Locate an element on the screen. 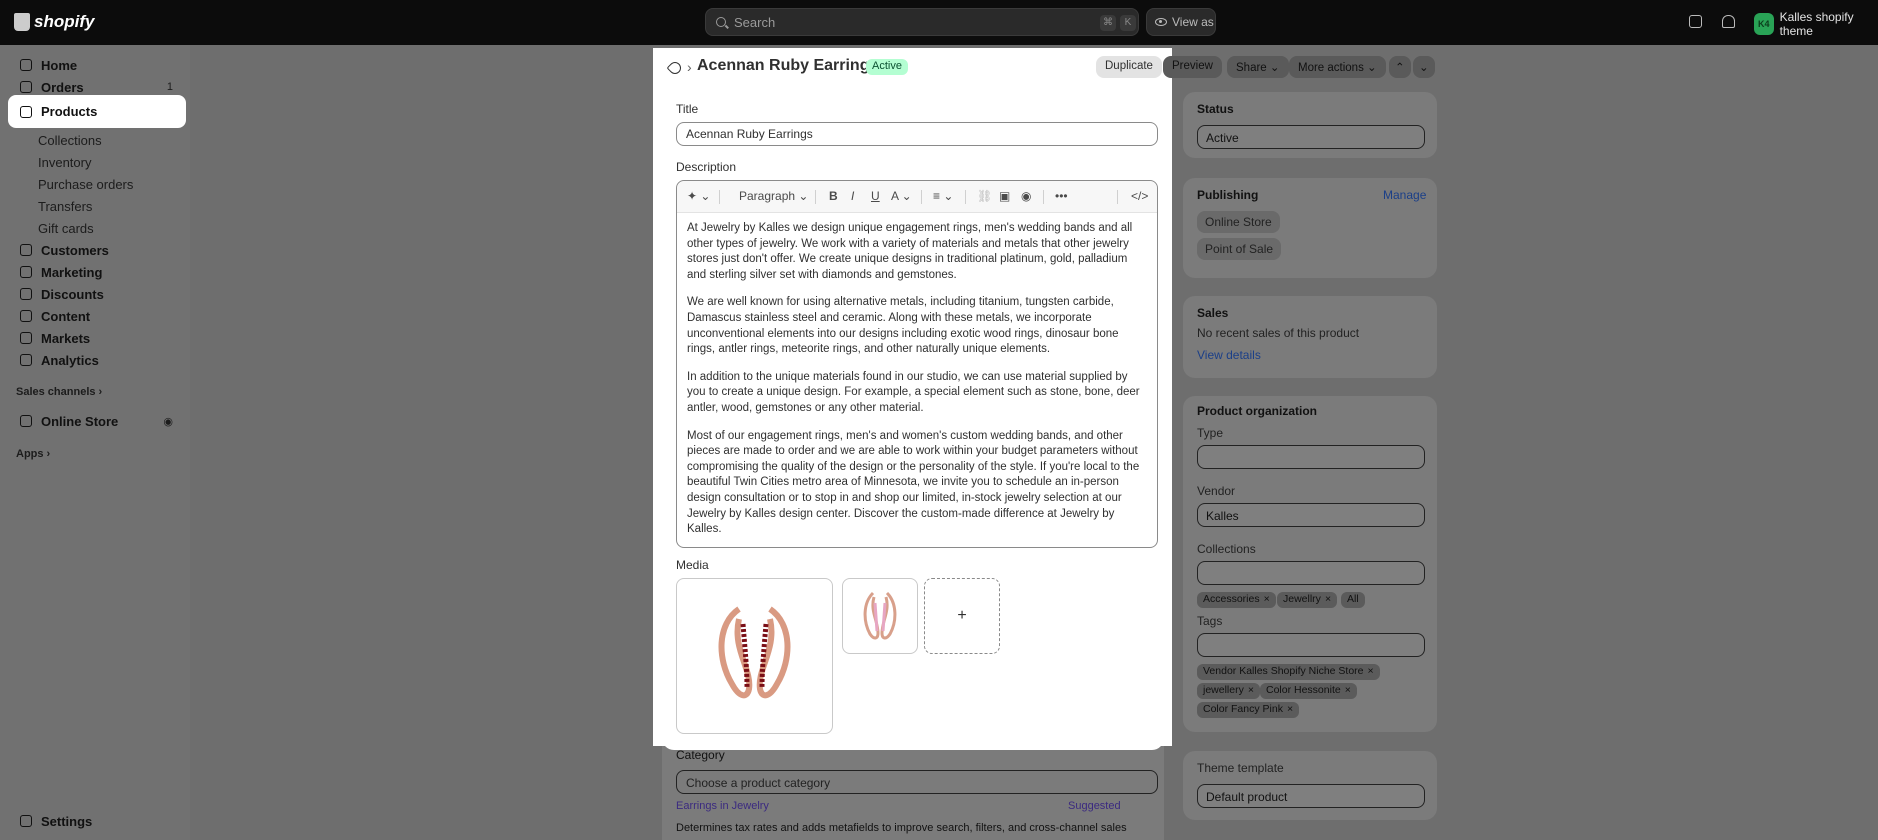 The height and width of the screenshot is (840, 1878). sidebar-item-label: Markets is located at coordinates (66, 338).